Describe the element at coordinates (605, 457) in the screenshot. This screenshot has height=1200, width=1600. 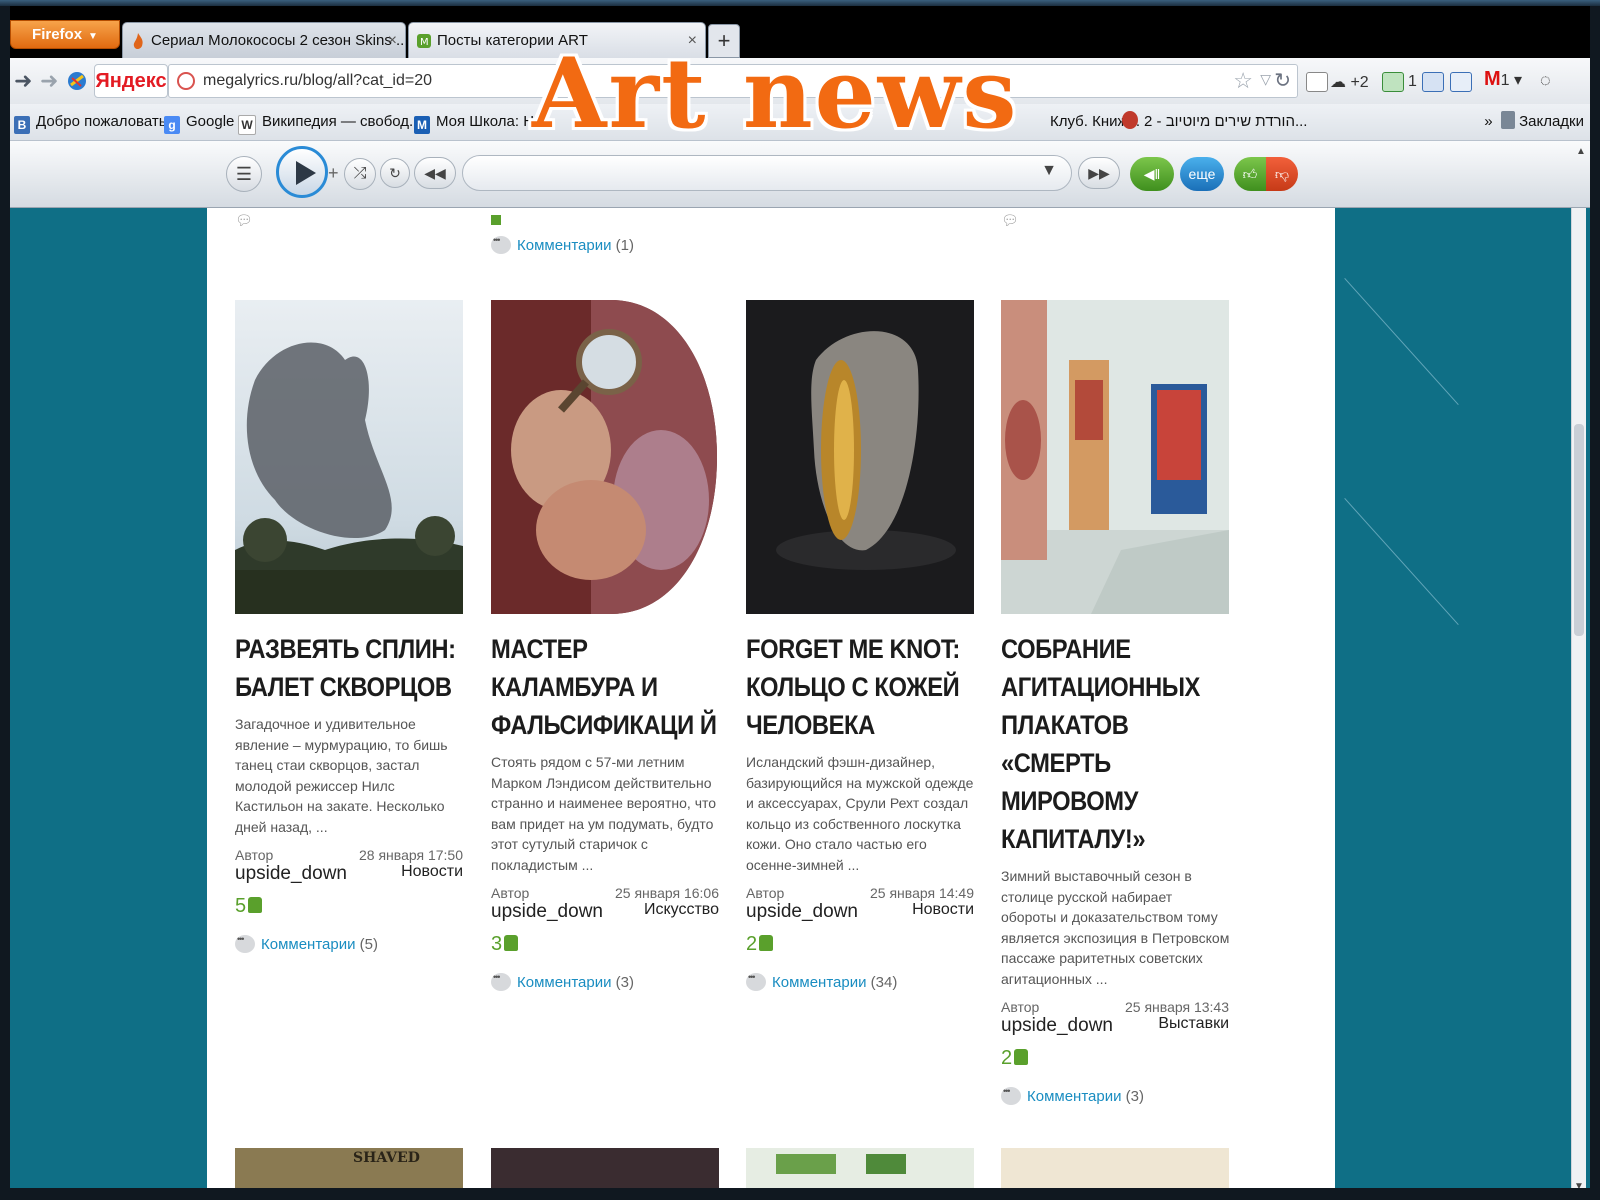
I see `post-image-magnifier` at that location.